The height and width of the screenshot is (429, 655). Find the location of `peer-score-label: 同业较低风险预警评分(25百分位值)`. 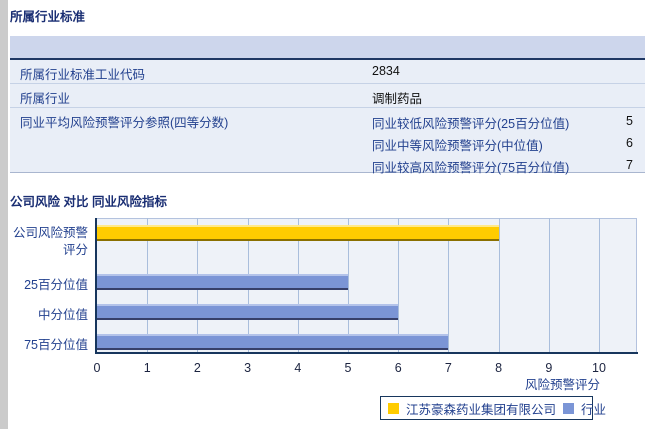

peer-score-label: 同业较低风险预警评分(25百分位值) is located at coordinates (471, 124).